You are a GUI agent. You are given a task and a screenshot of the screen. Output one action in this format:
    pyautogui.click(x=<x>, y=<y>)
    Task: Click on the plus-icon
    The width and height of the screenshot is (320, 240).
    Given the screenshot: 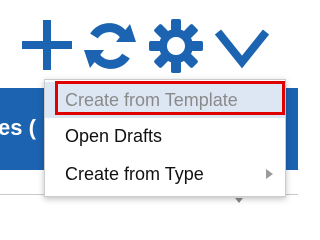 What is the action you would take?
    pyautogui.click(x=47, y=45)
    